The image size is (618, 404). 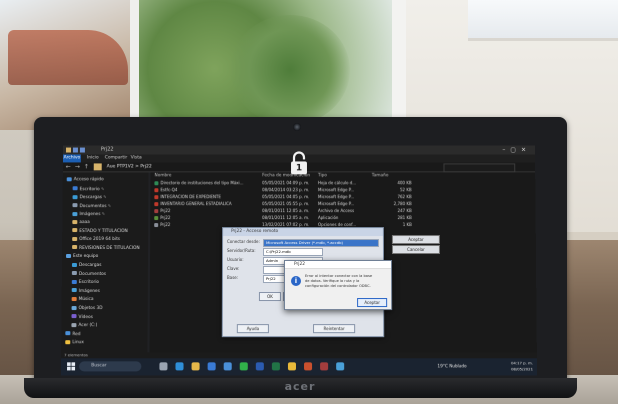 I want to click on powerpoint-icon, so click(x=308, y=366).